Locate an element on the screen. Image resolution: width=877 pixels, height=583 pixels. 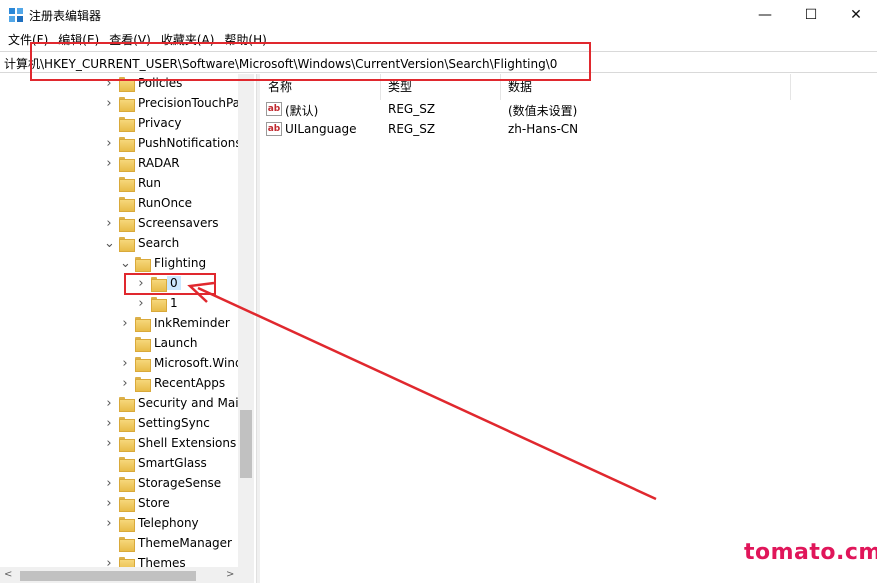
tree-item-label: Launch is located at coordinates (176, 343).